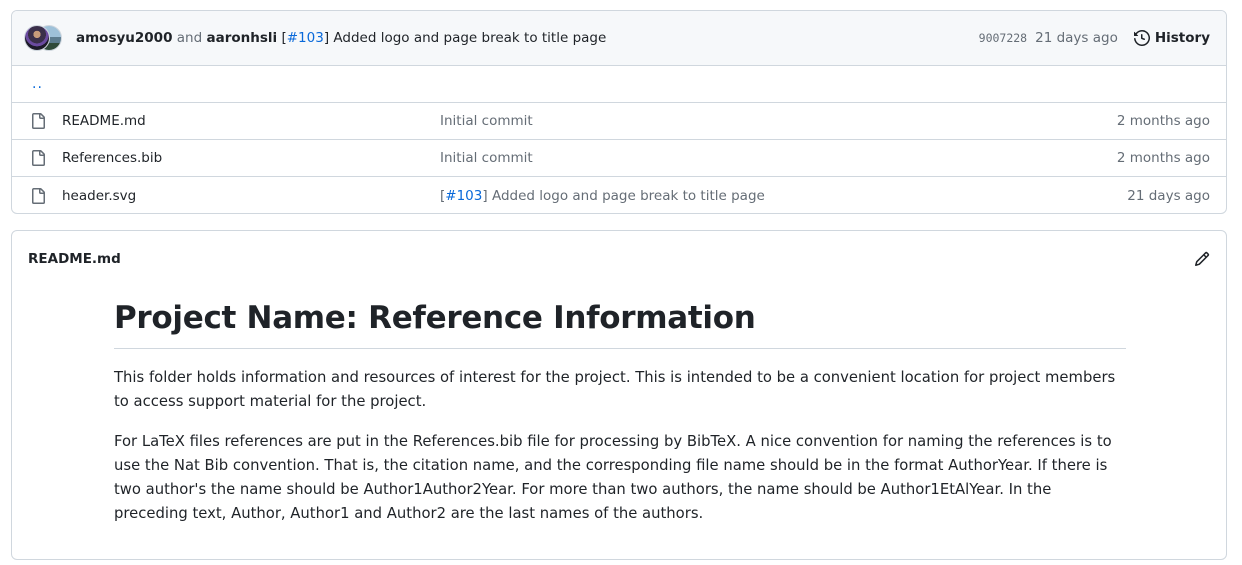 This screenshot has height=565, width=1242. I want to click on commit-meta: 9007228 21 days ago History, so click(1094, 38).